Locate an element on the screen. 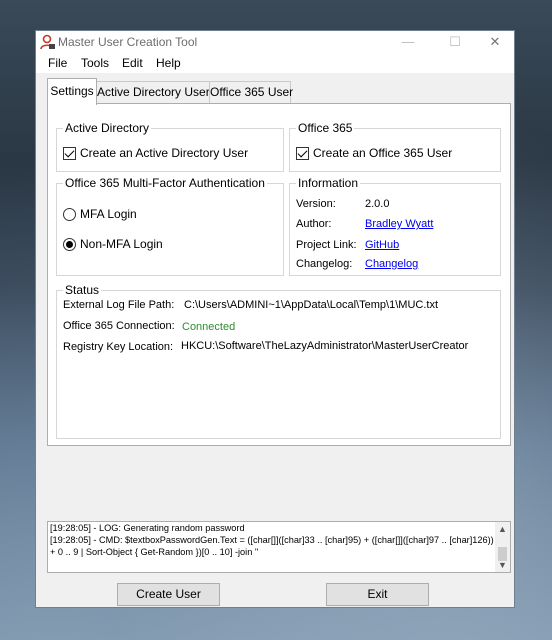 The width and height of the screenshot is (552, 640). log-path-label: External Log File Path: is located at coordinates (119, 305).